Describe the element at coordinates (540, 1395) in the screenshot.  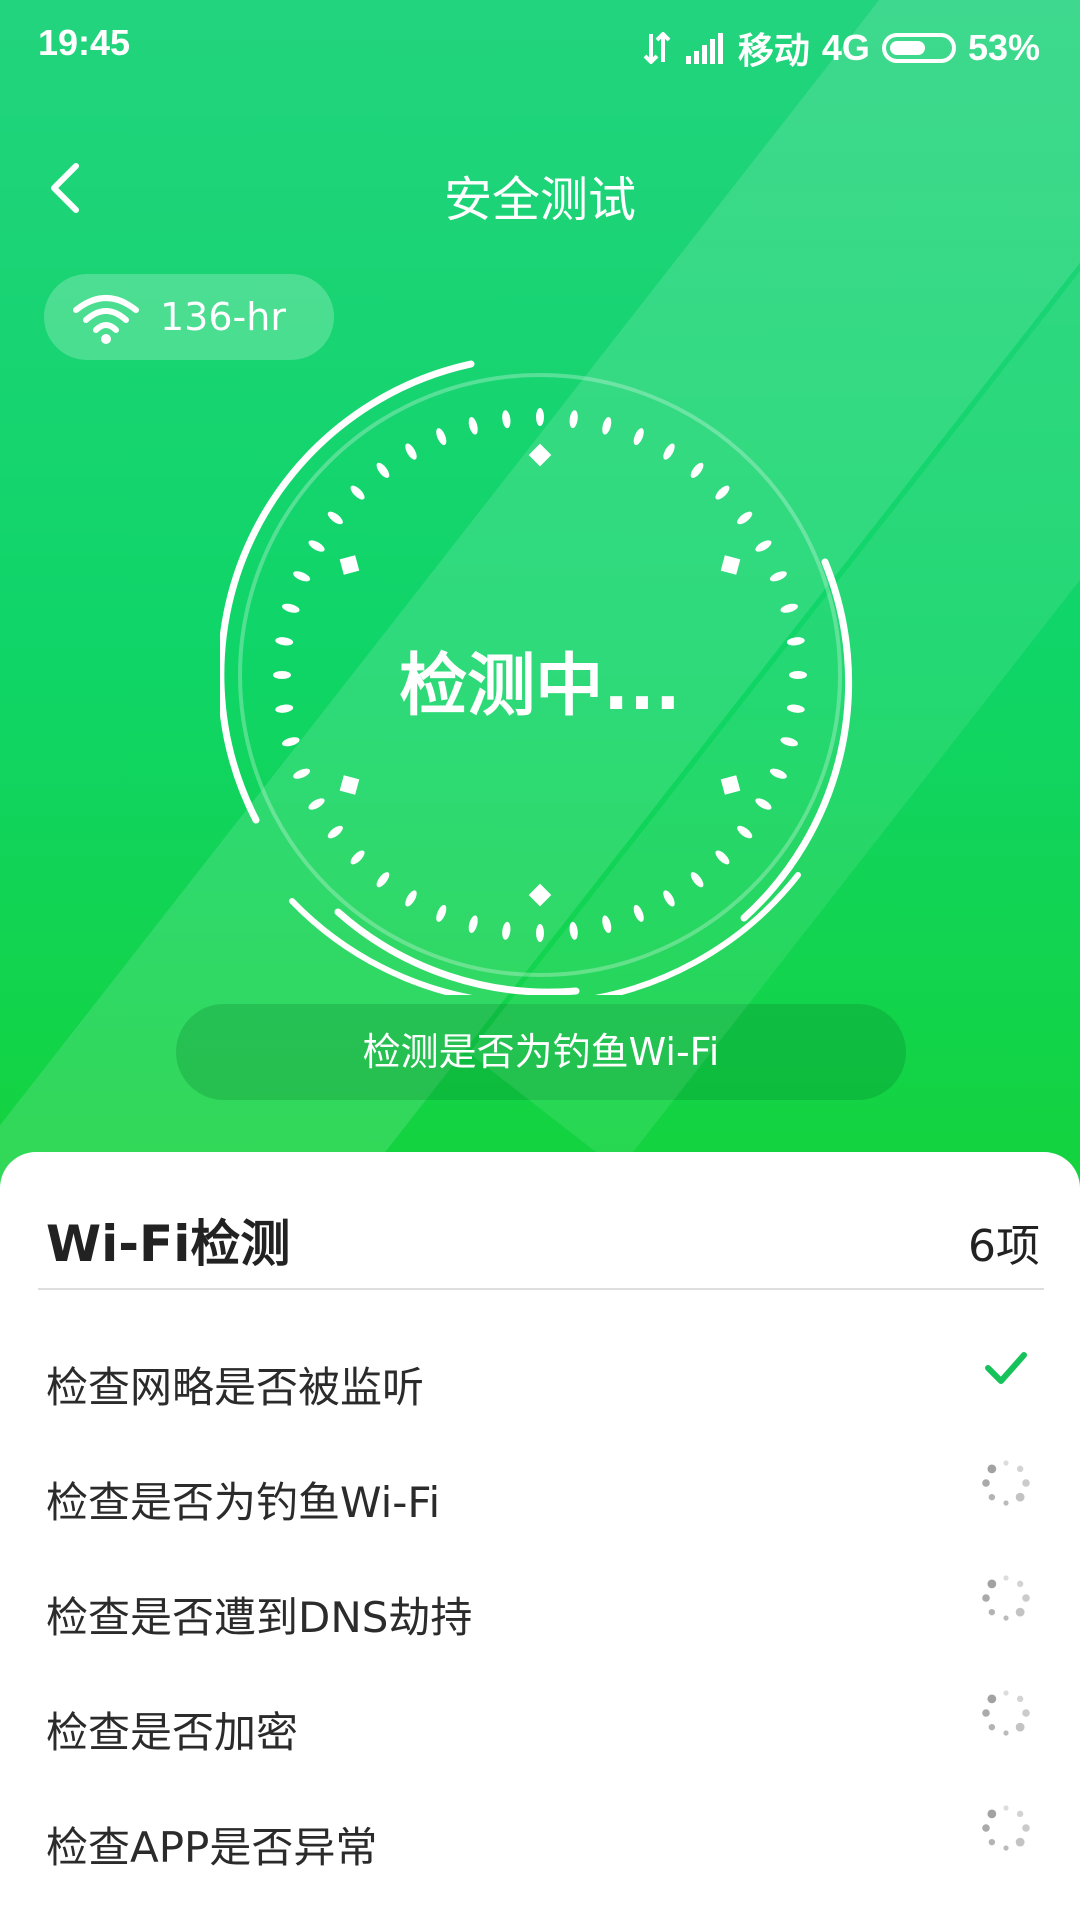
I see `check-item: 检查网略是否被监听` at that location.